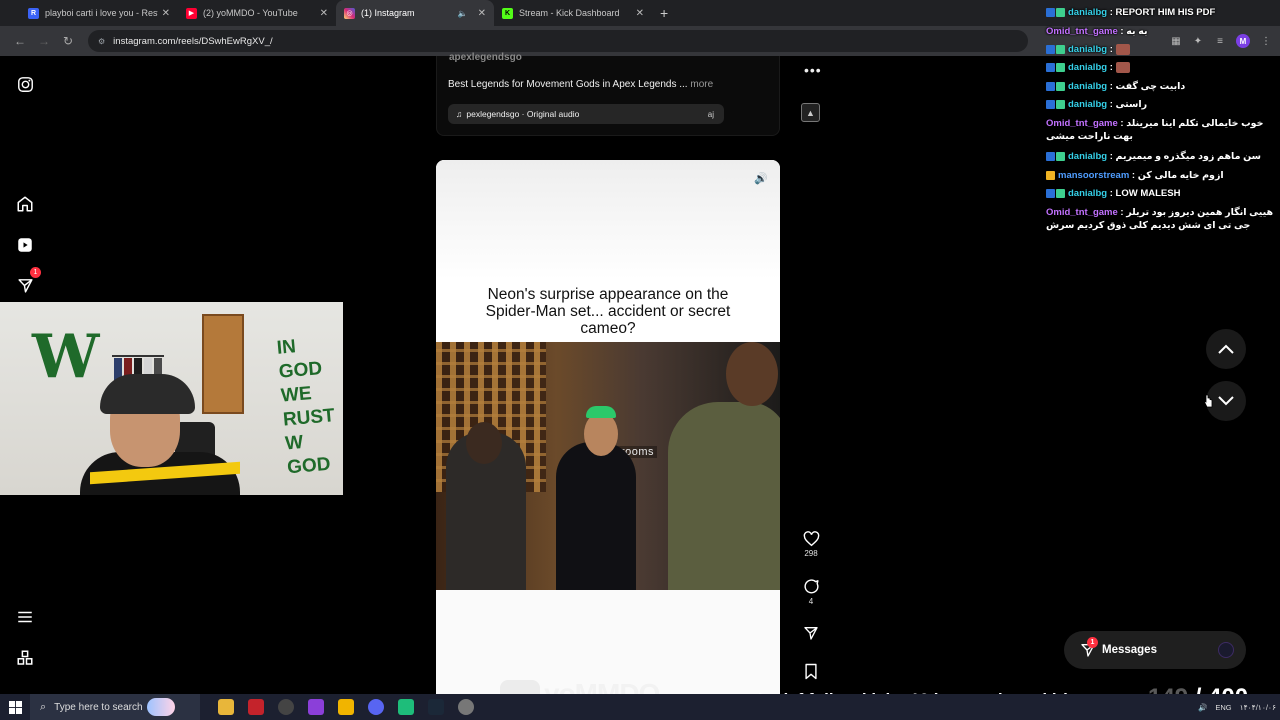  Describe the element at coordinates (1131, 104) in the screenshot. I see `chat-text: راستی` at that location.